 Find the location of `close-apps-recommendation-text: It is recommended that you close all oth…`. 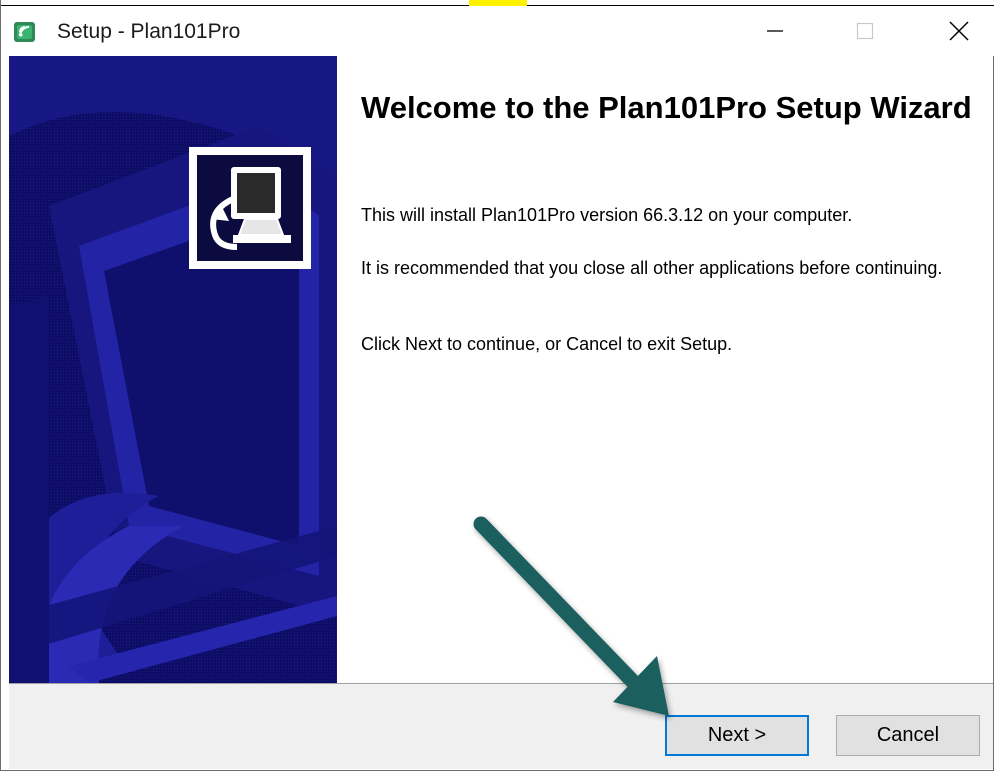

close-apps-recommendation-text: It is recommended that you close all oth… is located at coordinates (652, 268).